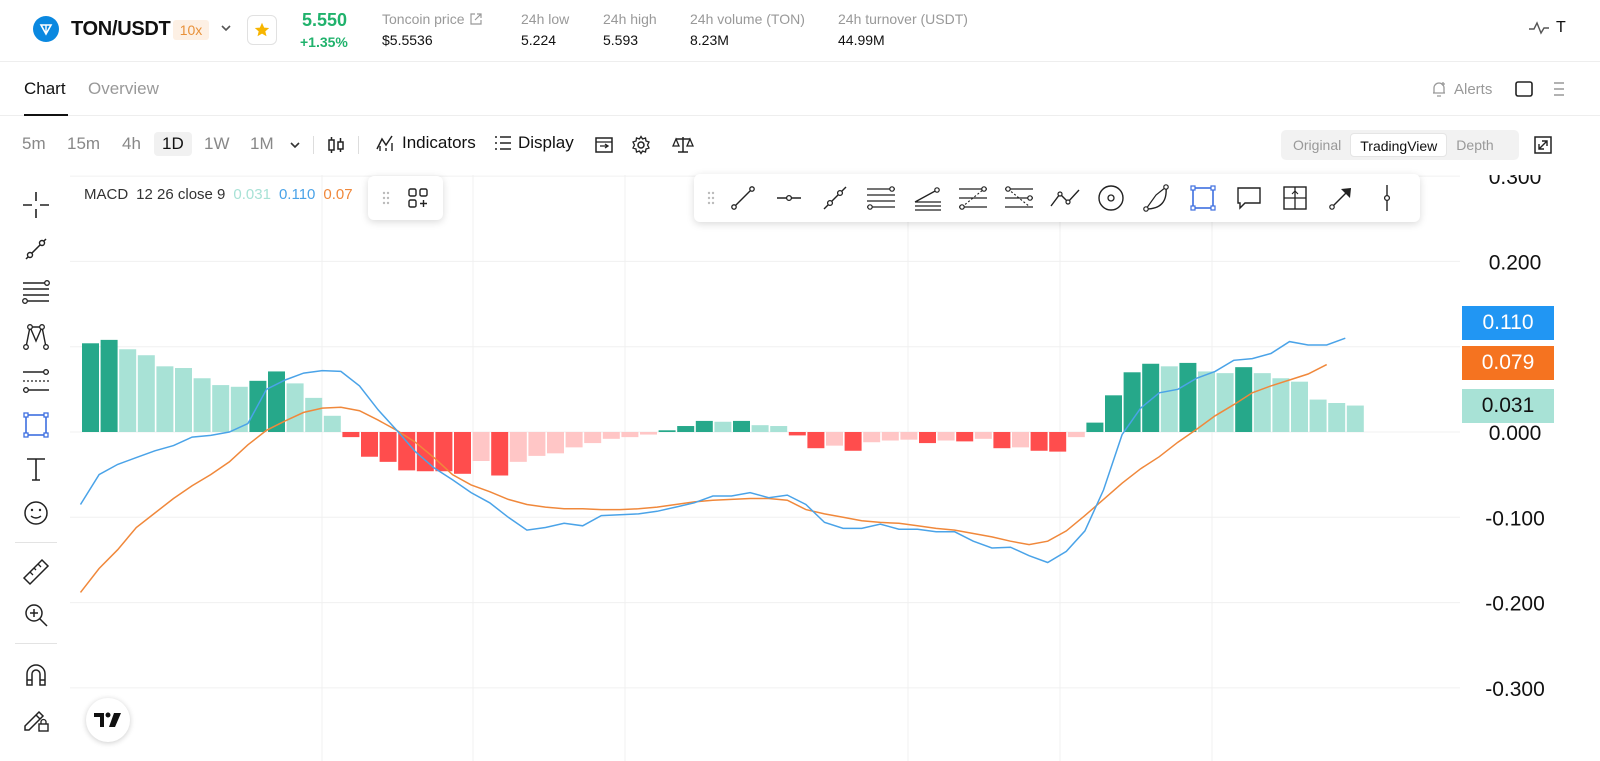  What do you see at coordinates (173, 144) in the screenshot?
I see `timeframe-1d: 1D` at bounding box center [173, 144].